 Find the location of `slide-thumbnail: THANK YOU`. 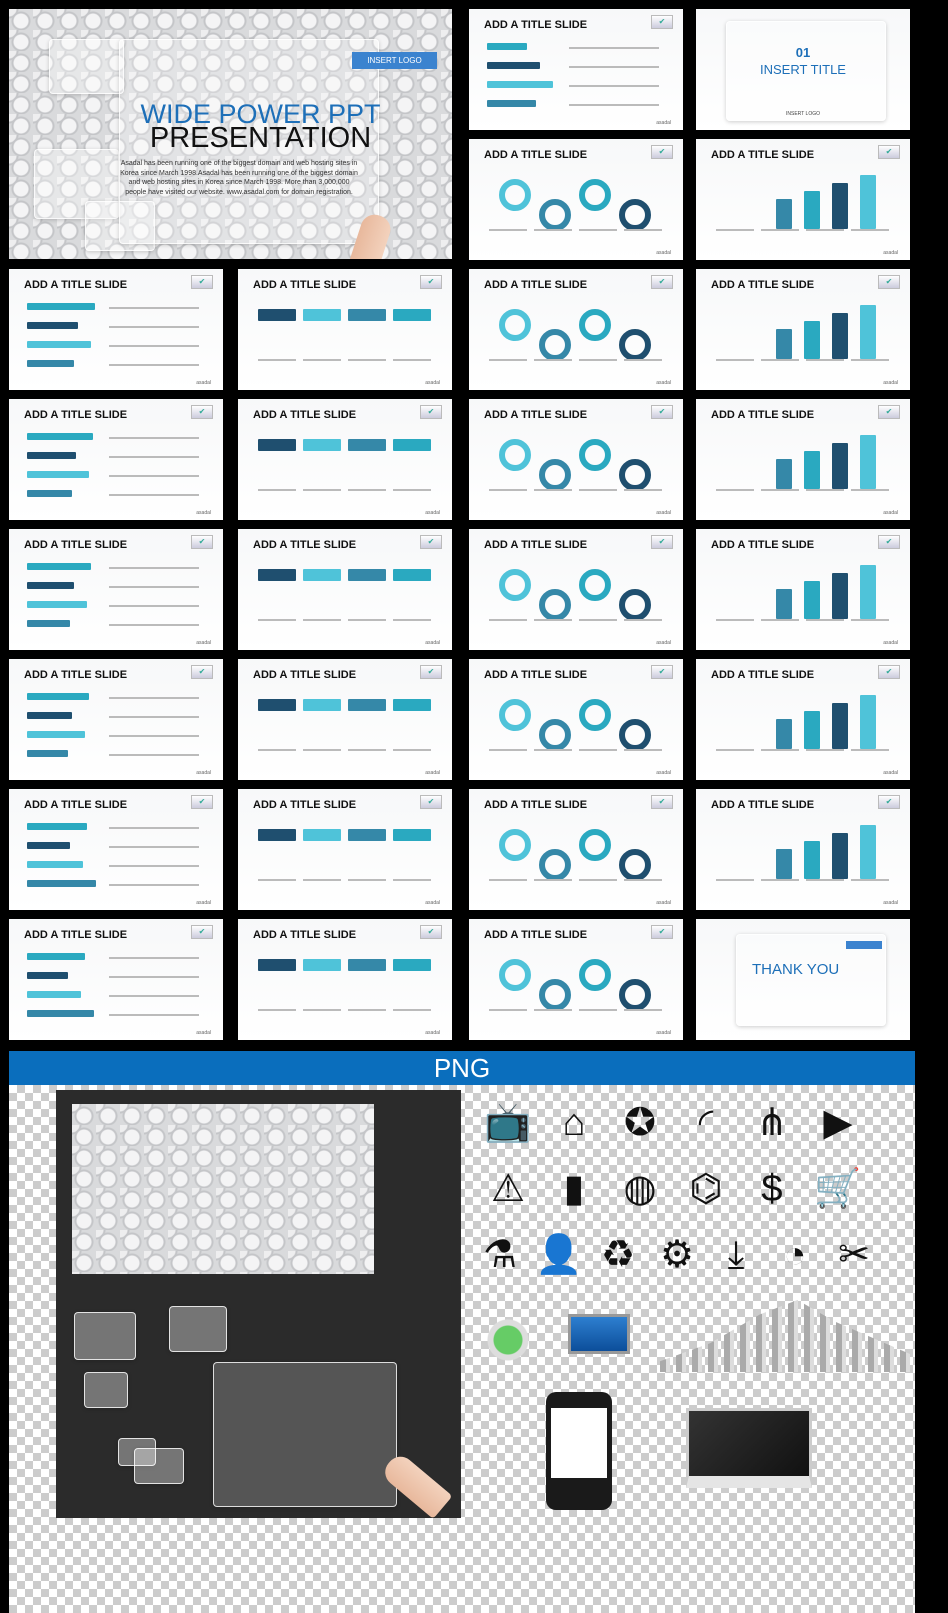

slide-thumbnail: THANK YOU is located at coordinates (803, 979).